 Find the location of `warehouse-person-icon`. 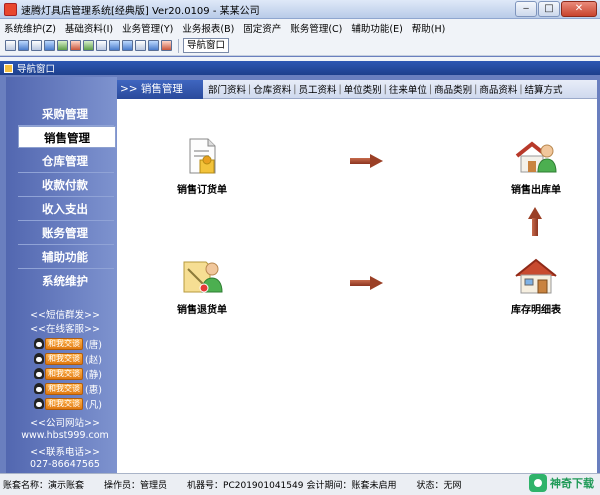

warehouse-person-icon is located at coordinates (536, 157).